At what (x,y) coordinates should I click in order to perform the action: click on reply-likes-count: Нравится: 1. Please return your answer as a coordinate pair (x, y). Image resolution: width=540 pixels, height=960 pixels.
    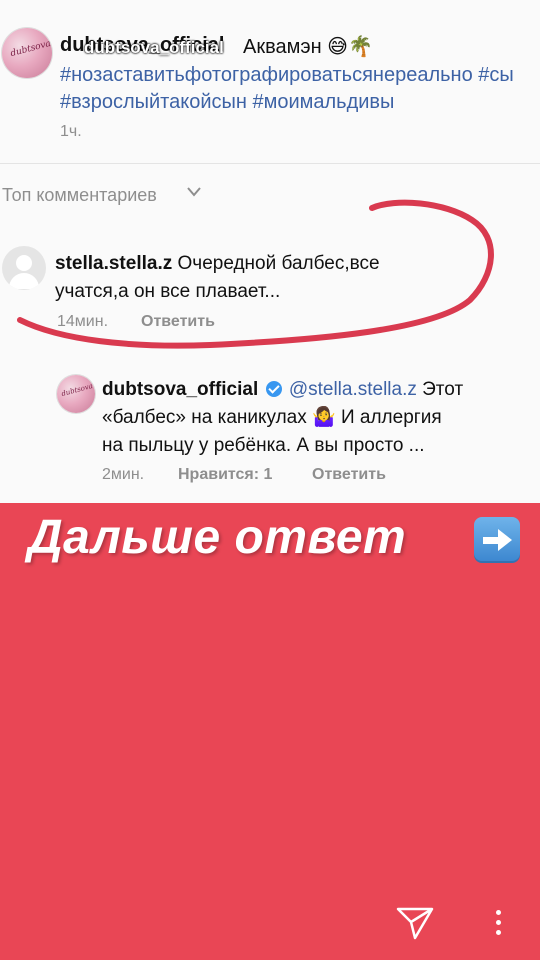
    Looking at the image, I should click on (225, 475).